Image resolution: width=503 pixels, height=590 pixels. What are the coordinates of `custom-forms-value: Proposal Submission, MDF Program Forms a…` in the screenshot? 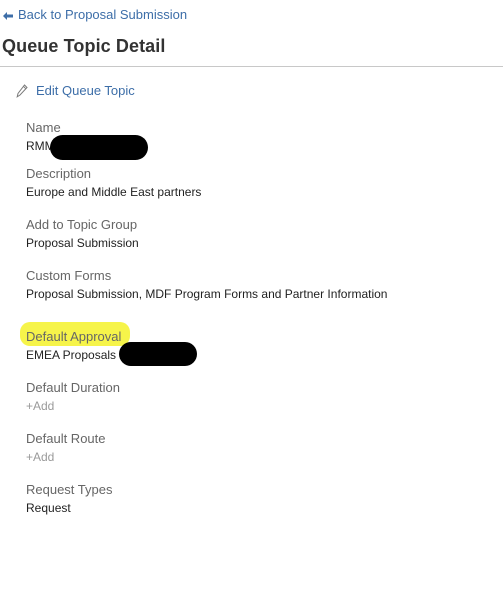 It's located at (207, 294).